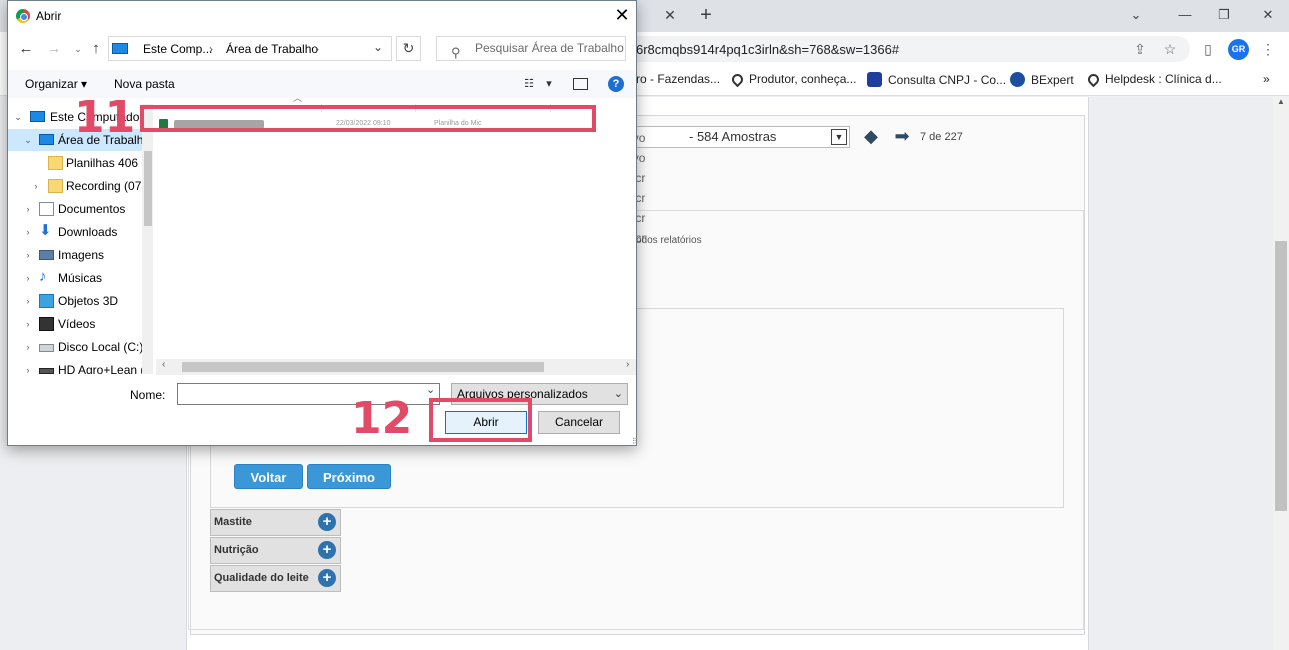 The width and height of the screenshot is (1289, 650). Describe the element at coordinates (101, 347) in the screenshot. I see `tree-label: Disco Local (C:)` at that location.